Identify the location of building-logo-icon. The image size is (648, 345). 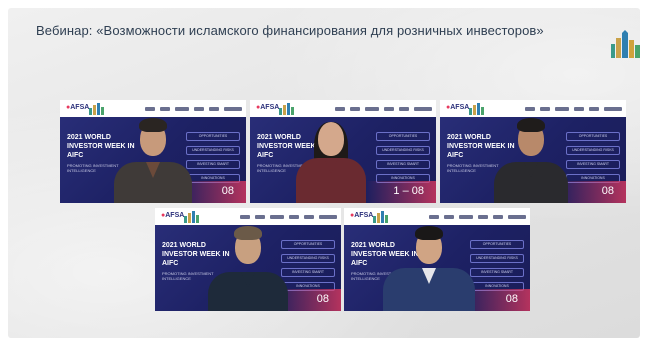
(625, 44).